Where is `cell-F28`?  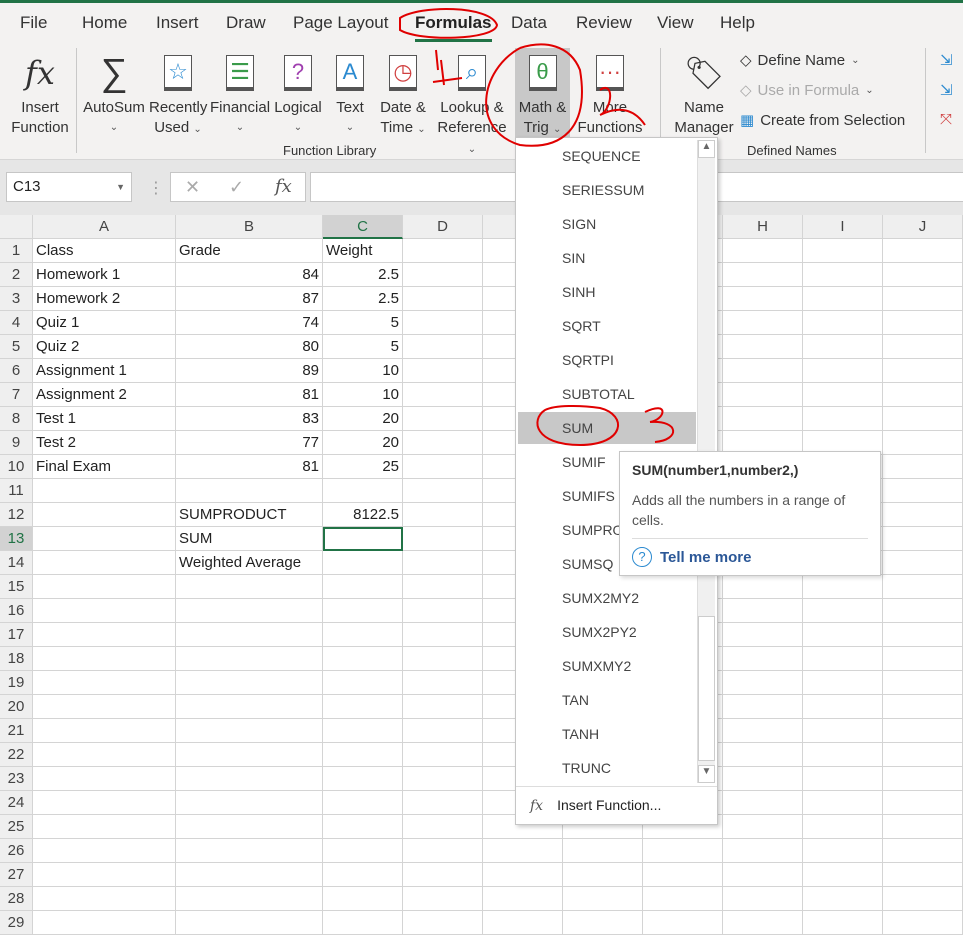 cell-F28 is located at coordinates (603, 899).